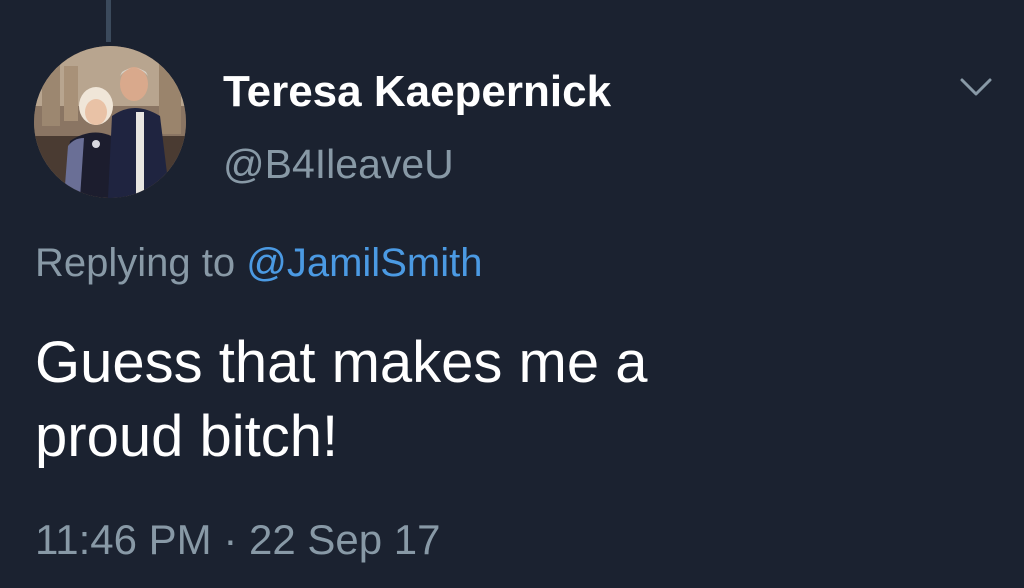 The height and width of the screenshot is (588, 1024). I want to click on avatar, so click(110, 122).